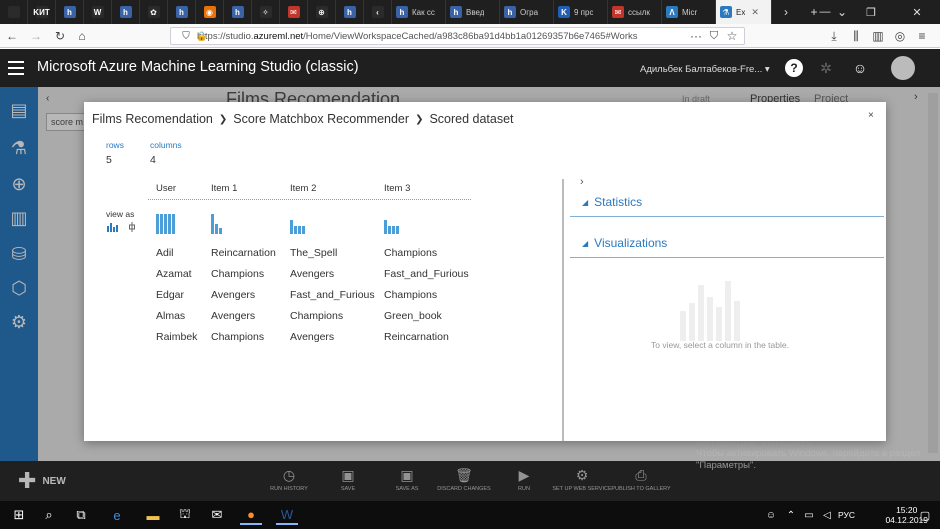  What do you see at coordinates (117, 515) in the screenshot?
I see `edge-icon: e` at bounding box center [117, 515].